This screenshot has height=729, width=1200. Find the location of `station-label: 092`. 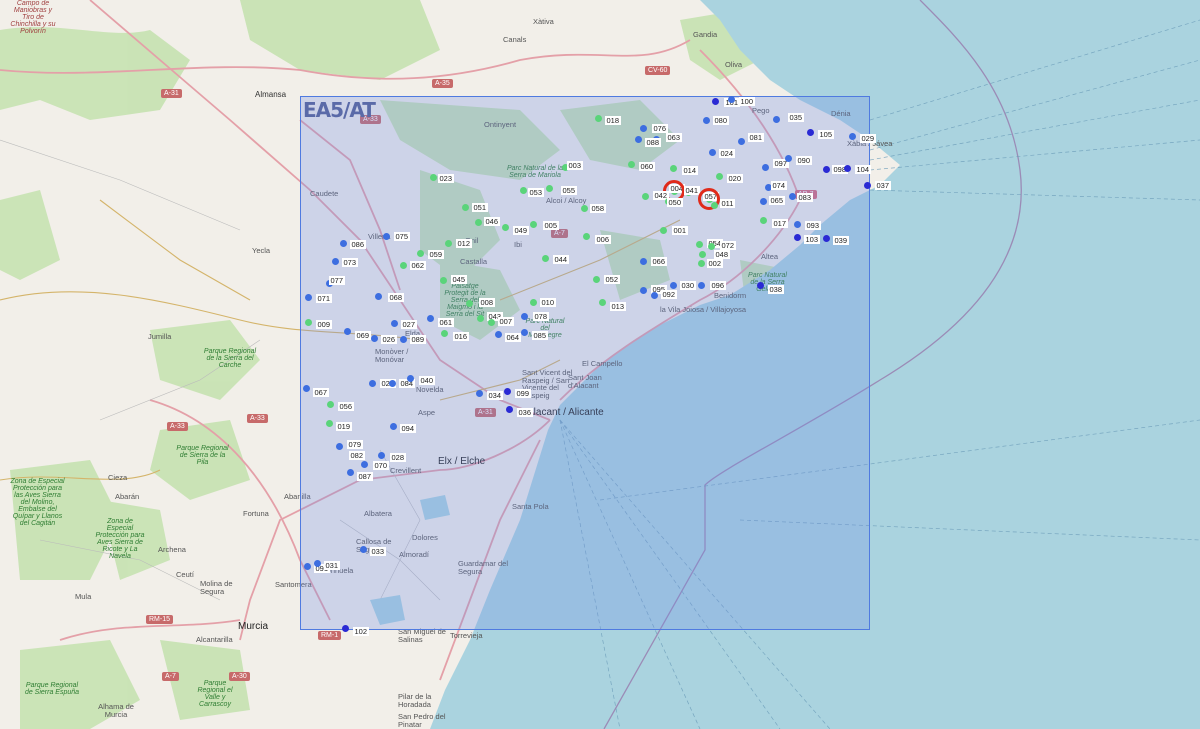

station-label: 092 is located at coordinates (669, 294).